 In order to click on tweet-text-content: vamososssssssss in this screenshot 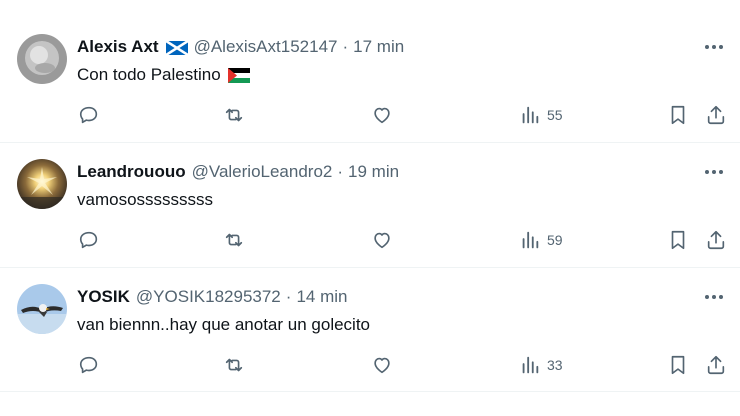, I will do `click(145, 199)`.